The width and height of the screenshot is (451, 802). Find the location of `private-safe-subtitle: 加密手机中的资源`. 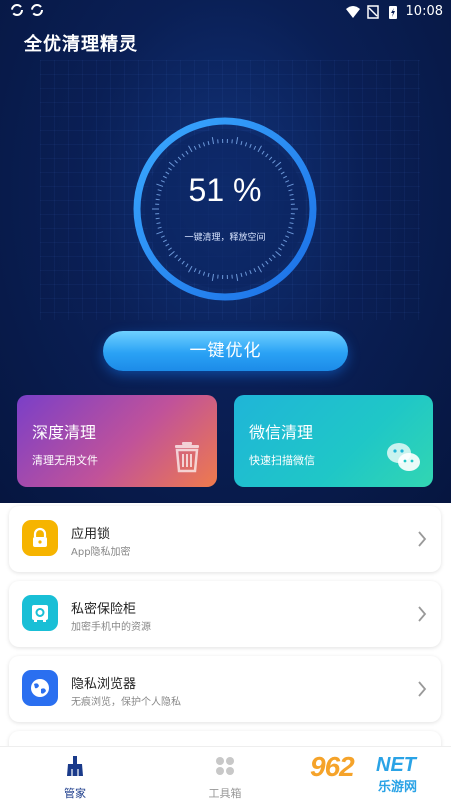

private-safe-subtitle: 加密手机中的资源 is located at coordinates (111, 625).